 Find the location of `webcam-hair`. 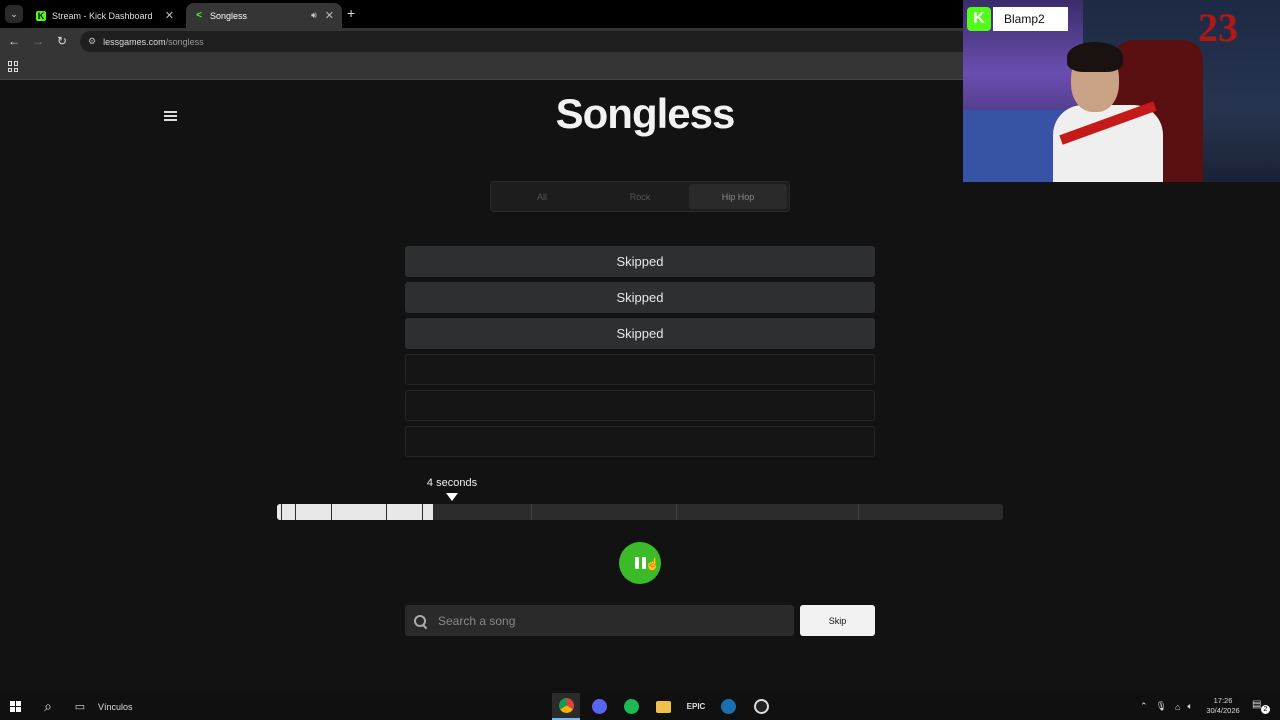

webcam-hair is located at coordinates (1095, 57).